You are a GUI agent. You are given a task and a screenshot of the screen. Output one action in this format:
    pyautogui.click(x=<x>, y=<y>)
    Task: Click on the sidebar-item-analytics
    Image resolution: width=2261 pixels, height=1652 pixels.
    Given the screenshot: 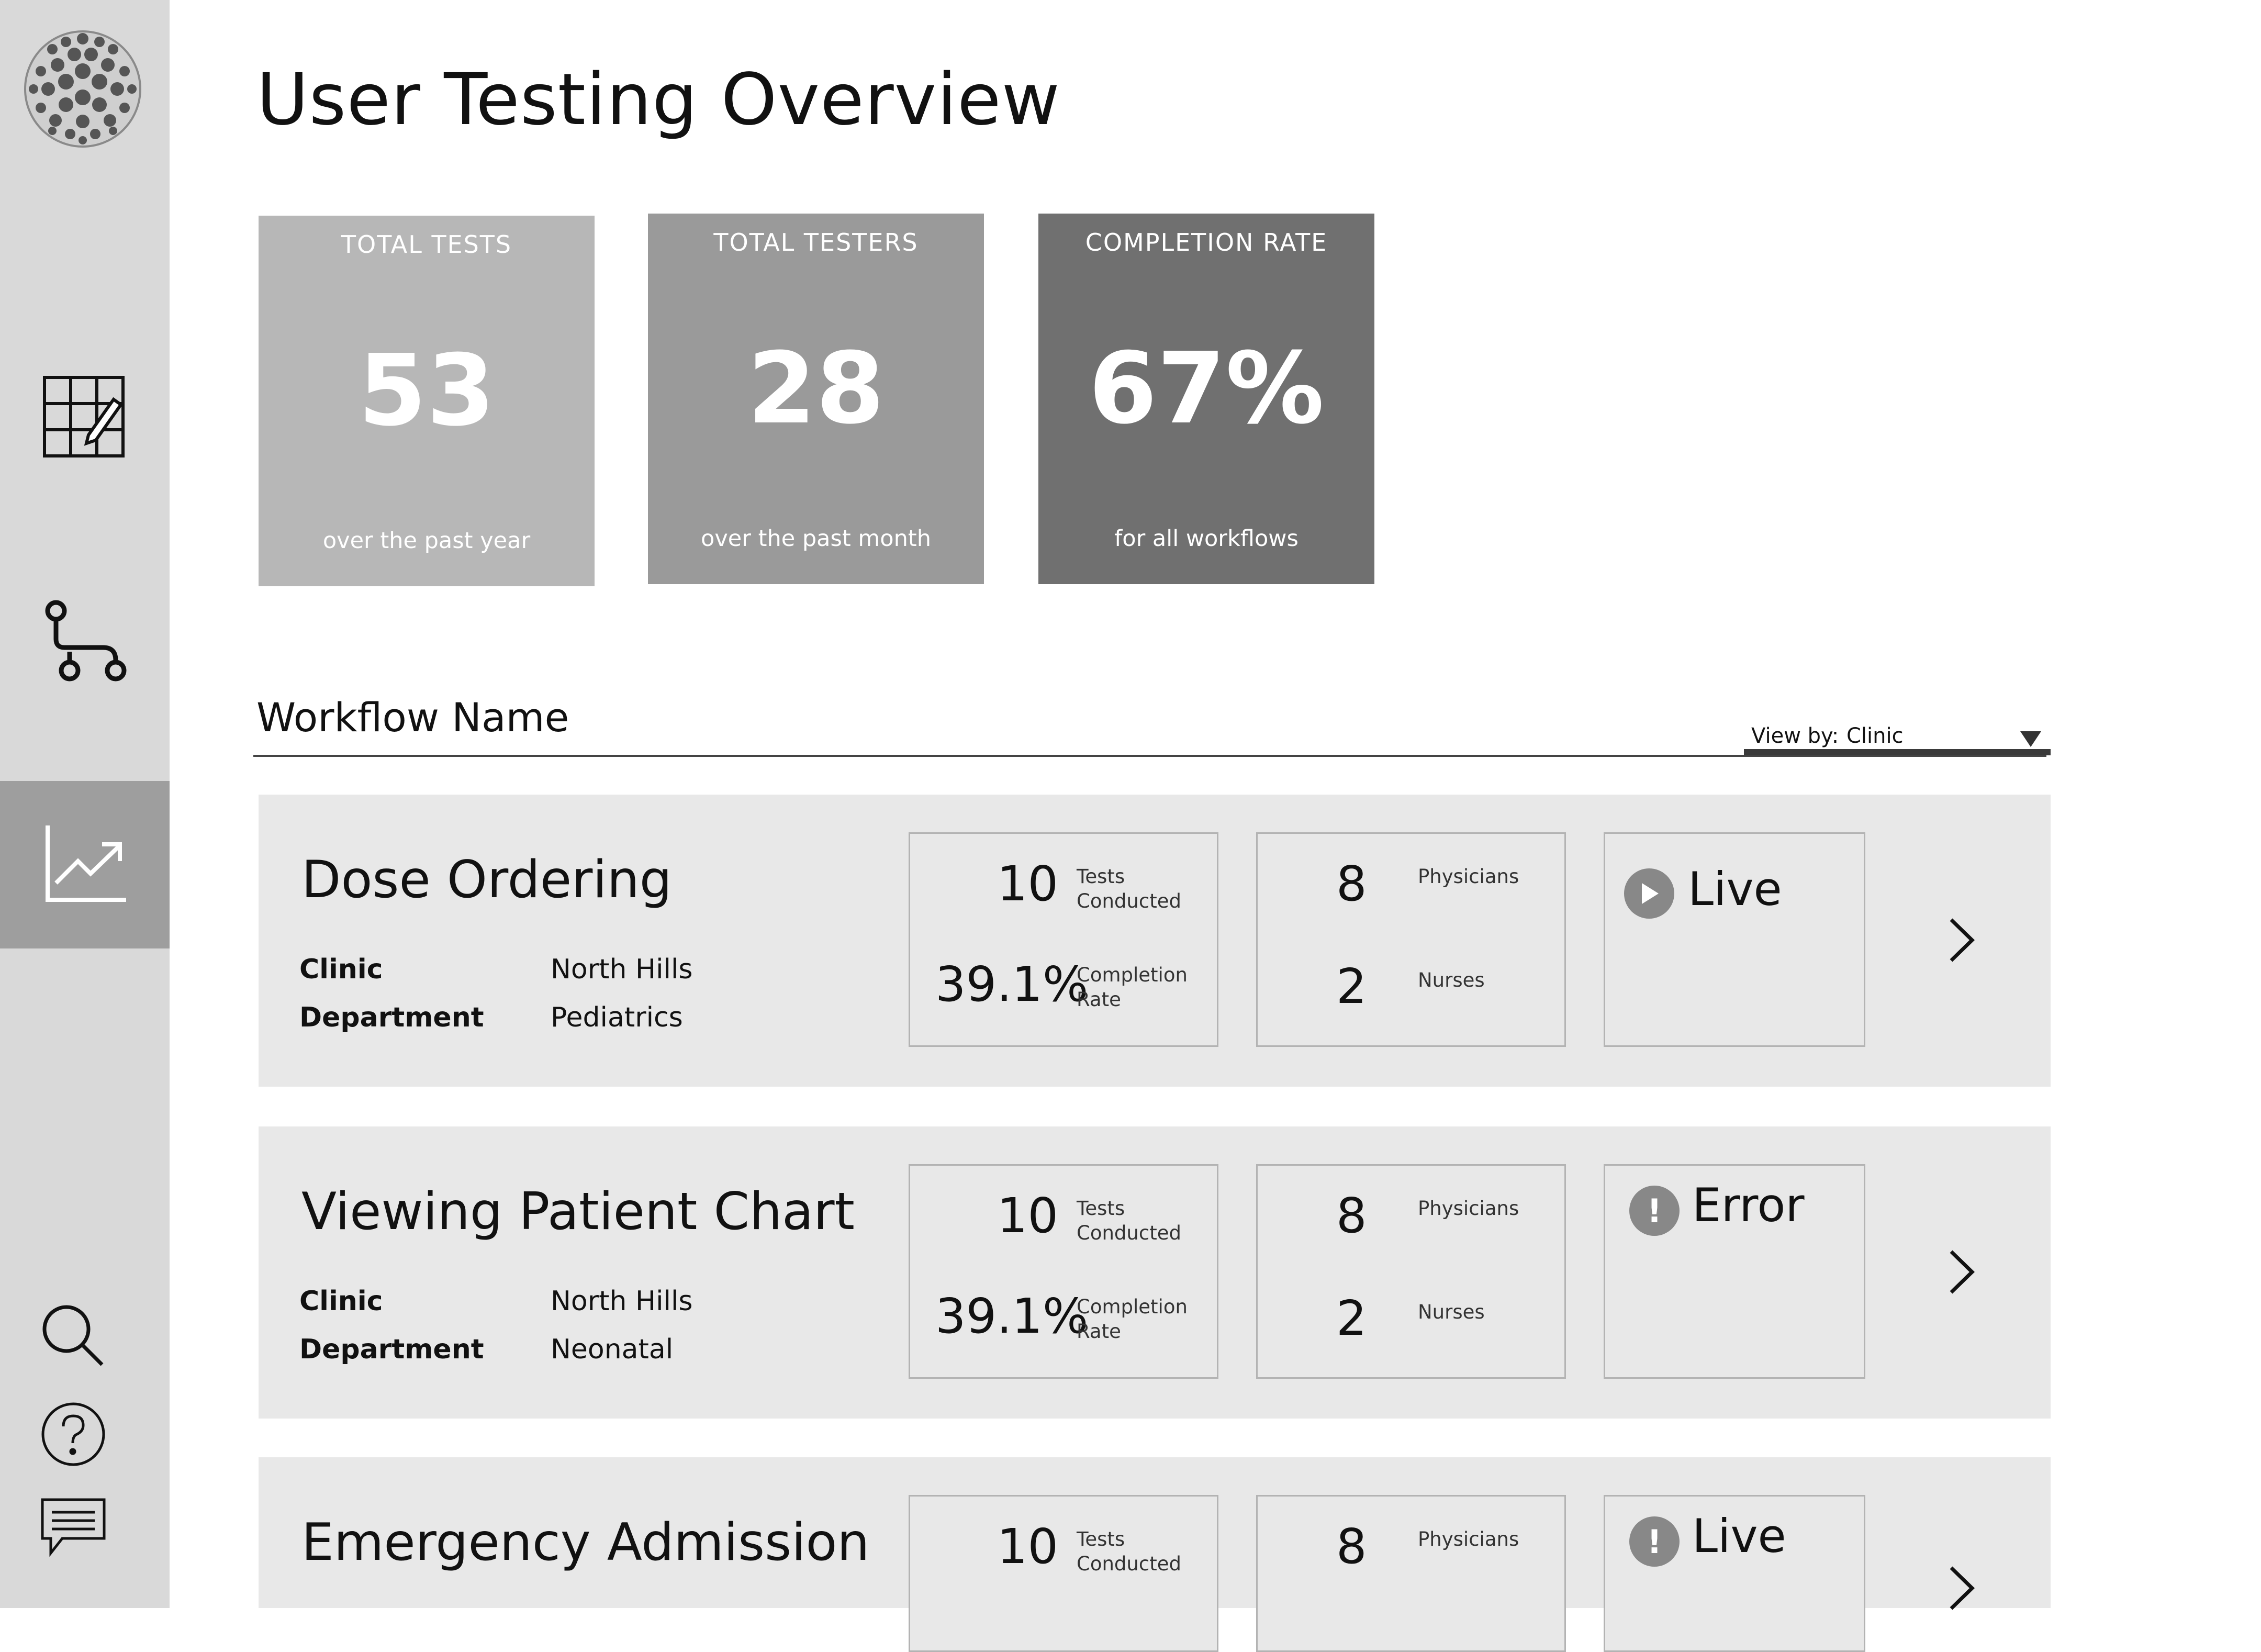 What is the action you would take?
    pyautogui.click(x=85, y=864)
    